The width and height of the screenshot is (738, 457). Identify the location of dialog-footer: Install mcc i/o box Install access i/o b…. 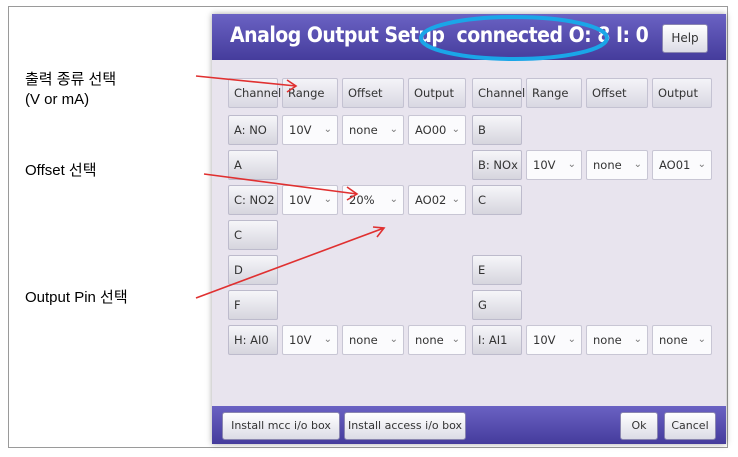
(469, 425).